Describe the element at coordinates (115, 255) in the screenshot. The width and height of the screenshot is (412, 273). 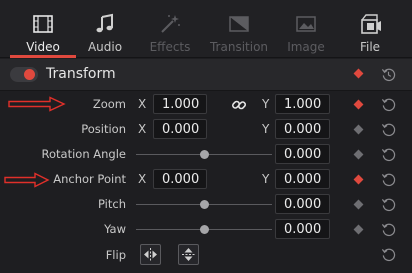
I see `flip-label: Flip` at that location.